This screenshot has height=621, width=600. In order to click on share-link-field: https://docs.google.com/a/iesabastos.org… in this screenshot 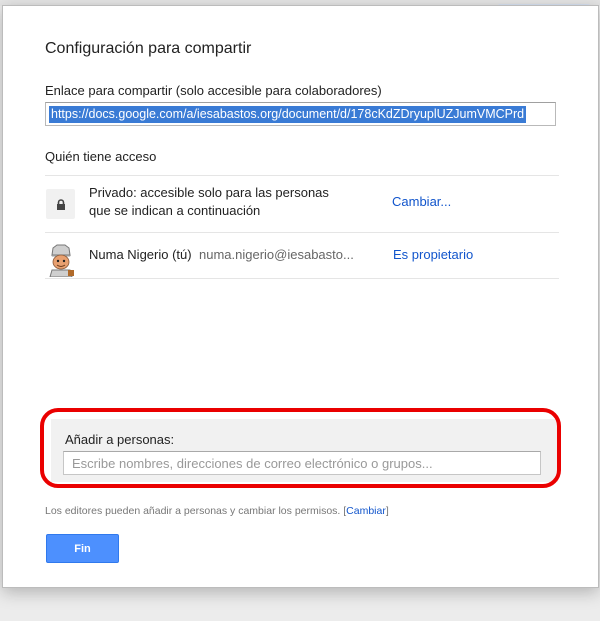, I will do `click(300, 114)`.